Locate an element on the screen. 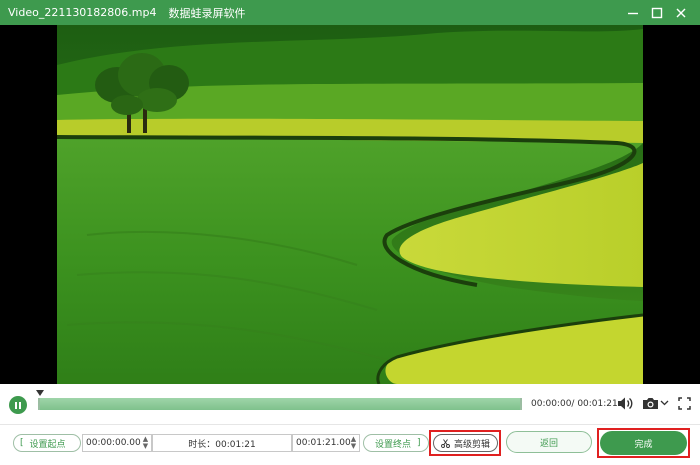  end-time-field: 00:01:21.00 ▲ ▼ is located at coordinates (326, 443).